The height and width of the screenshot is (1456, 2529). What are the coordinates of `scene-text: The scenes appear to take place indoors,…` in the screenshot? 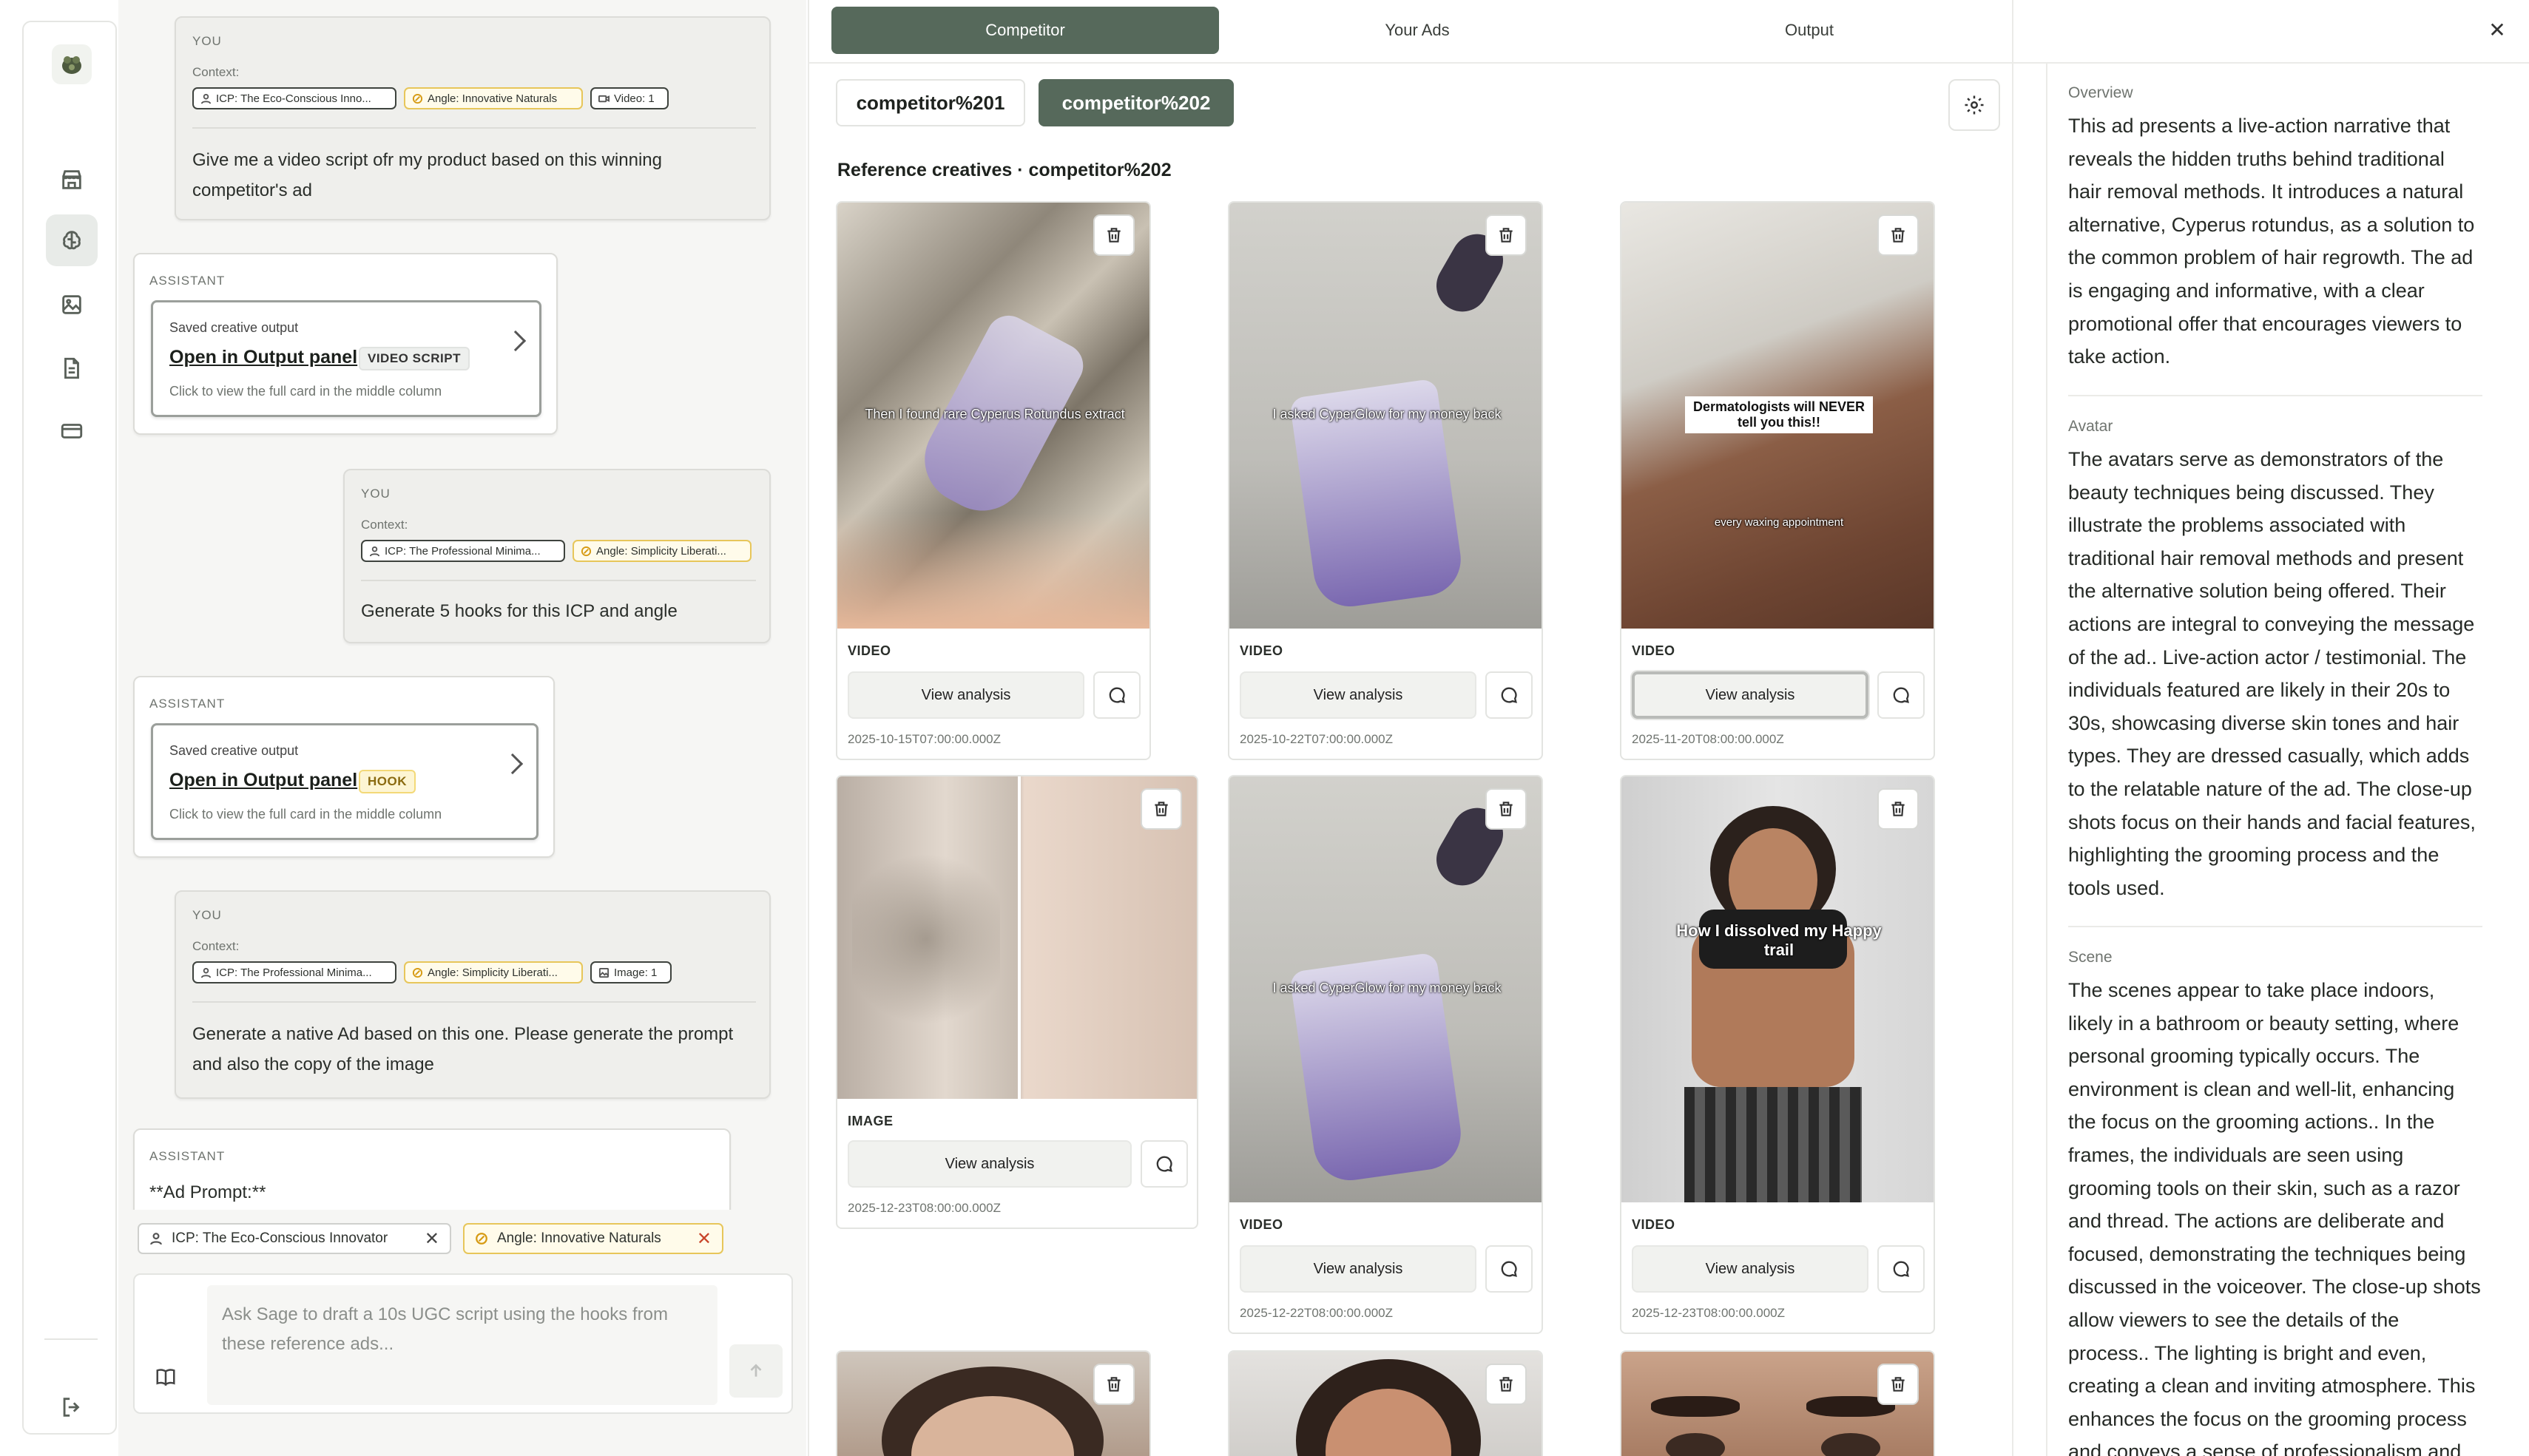 It's located at (2274, 1217).